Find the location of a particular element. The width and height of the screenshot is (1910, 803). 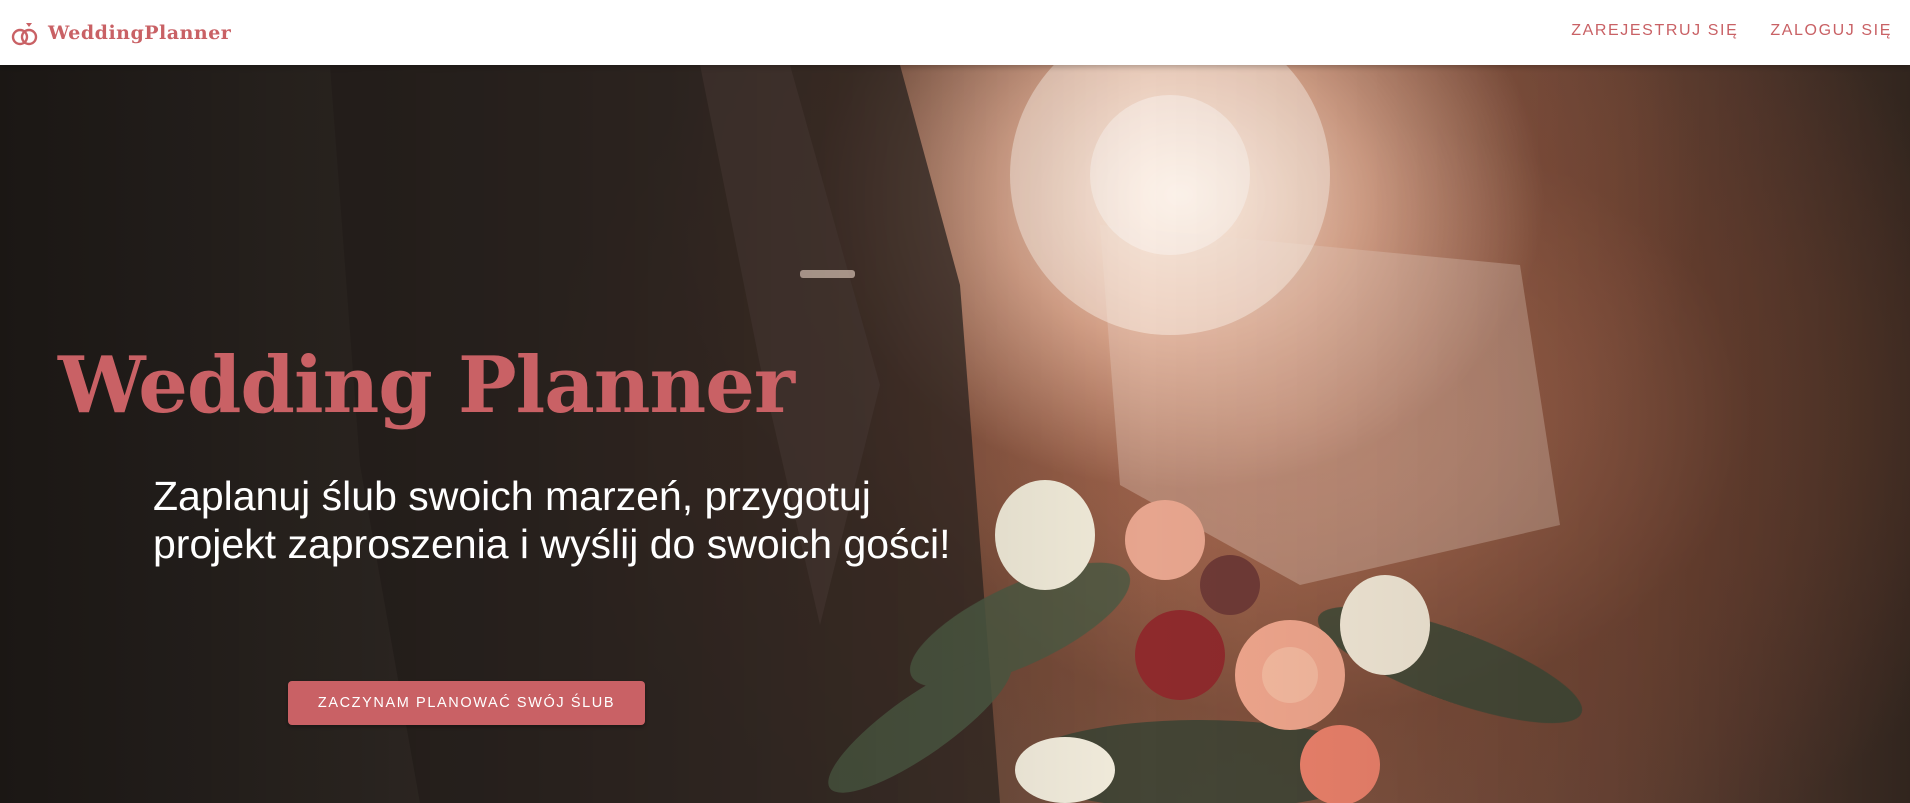

brand-name: WeddingPlanner is located at coordinates (140, 33).